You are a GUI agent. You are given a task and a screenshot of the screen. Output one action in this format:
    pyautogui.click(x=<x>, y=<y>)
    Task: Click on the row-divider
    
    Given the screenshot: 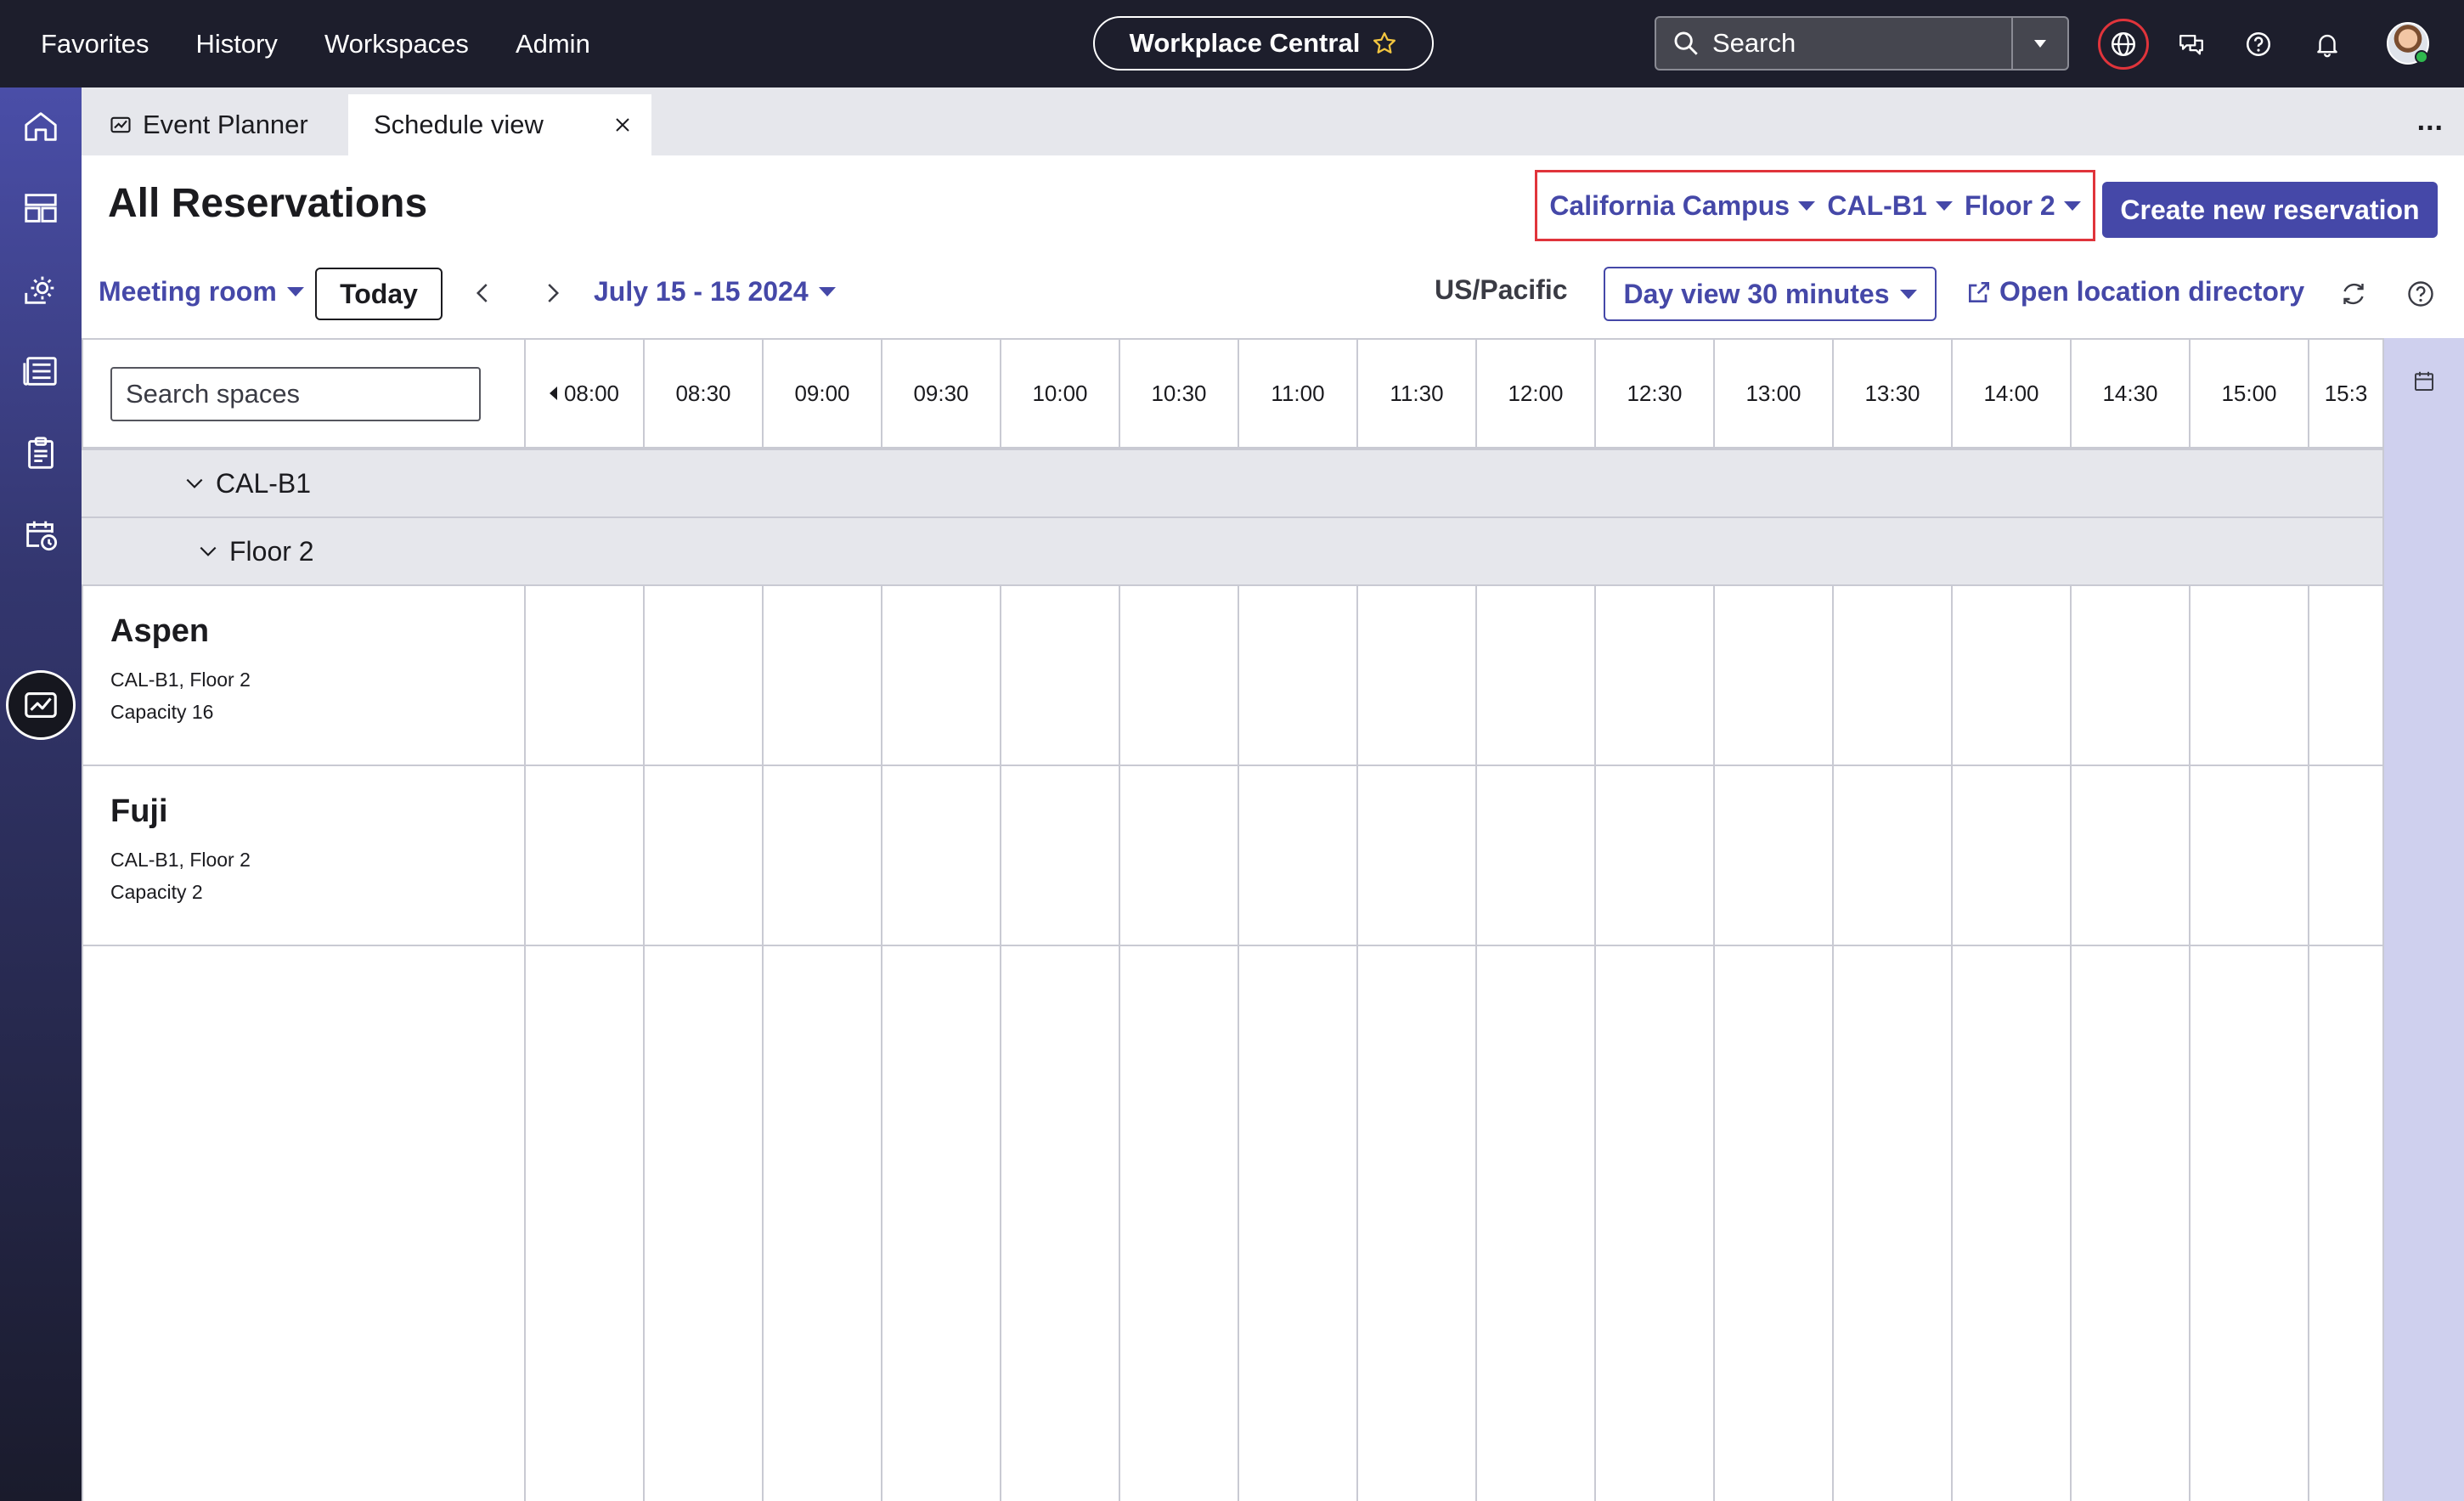 What is the action you would take?
    pyautogui.click(x=1232, y=585)
    